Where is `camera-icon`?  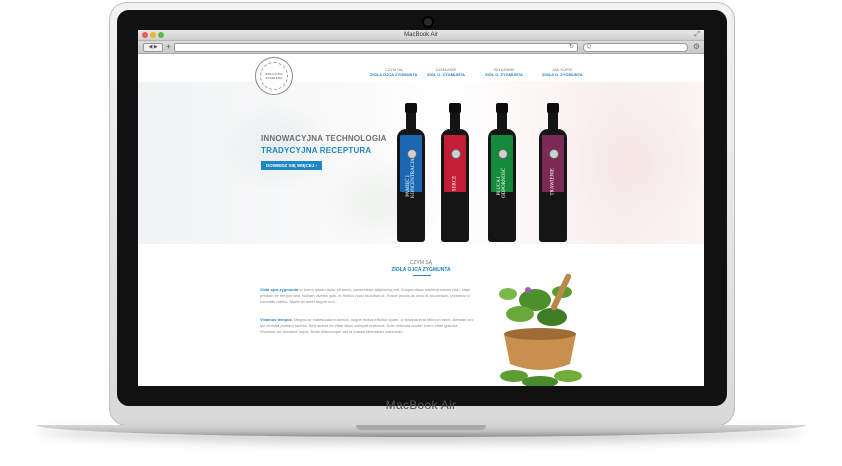
camera-icon is located at coordinates (428, 22).